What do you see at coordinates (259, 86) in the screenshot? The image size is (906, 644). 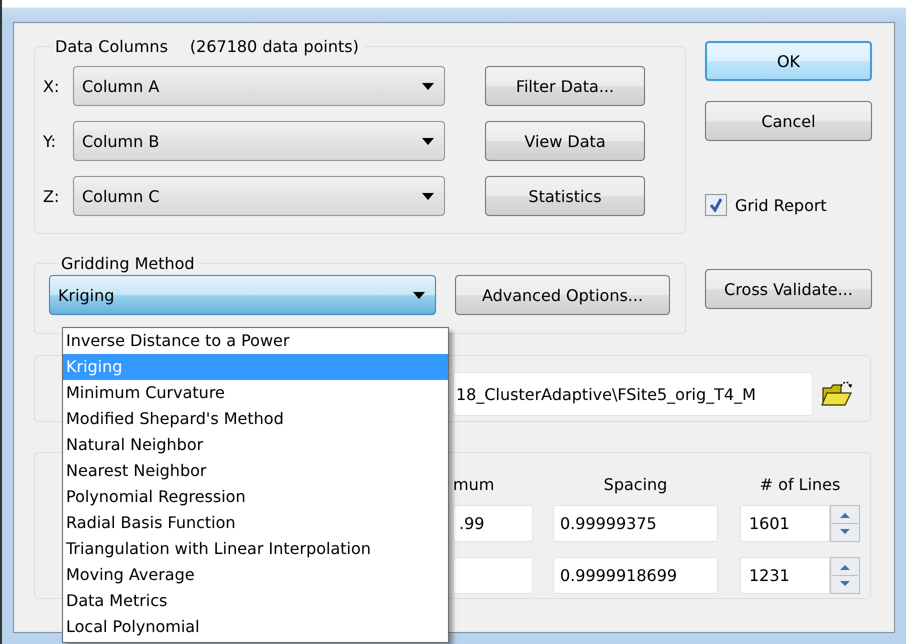 I see `column-dropdown: Column A` at bounding box center [259, 86].